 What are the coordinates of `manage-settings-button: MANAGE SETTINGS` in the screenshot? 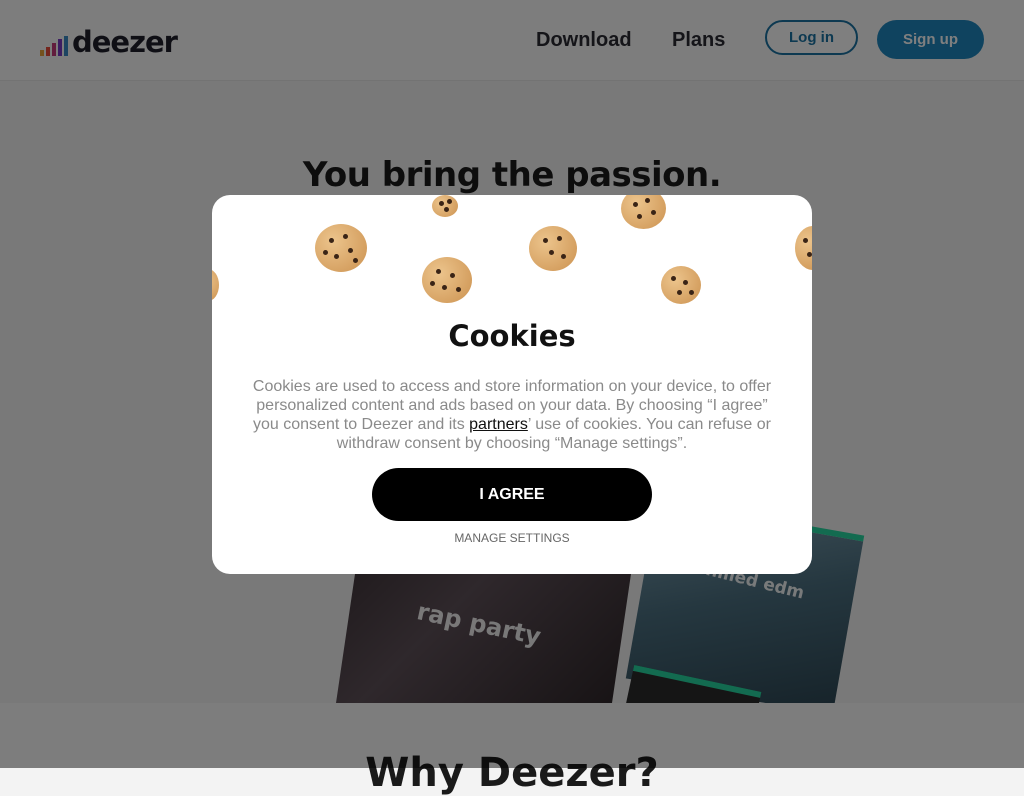 It's located at (512, 538).